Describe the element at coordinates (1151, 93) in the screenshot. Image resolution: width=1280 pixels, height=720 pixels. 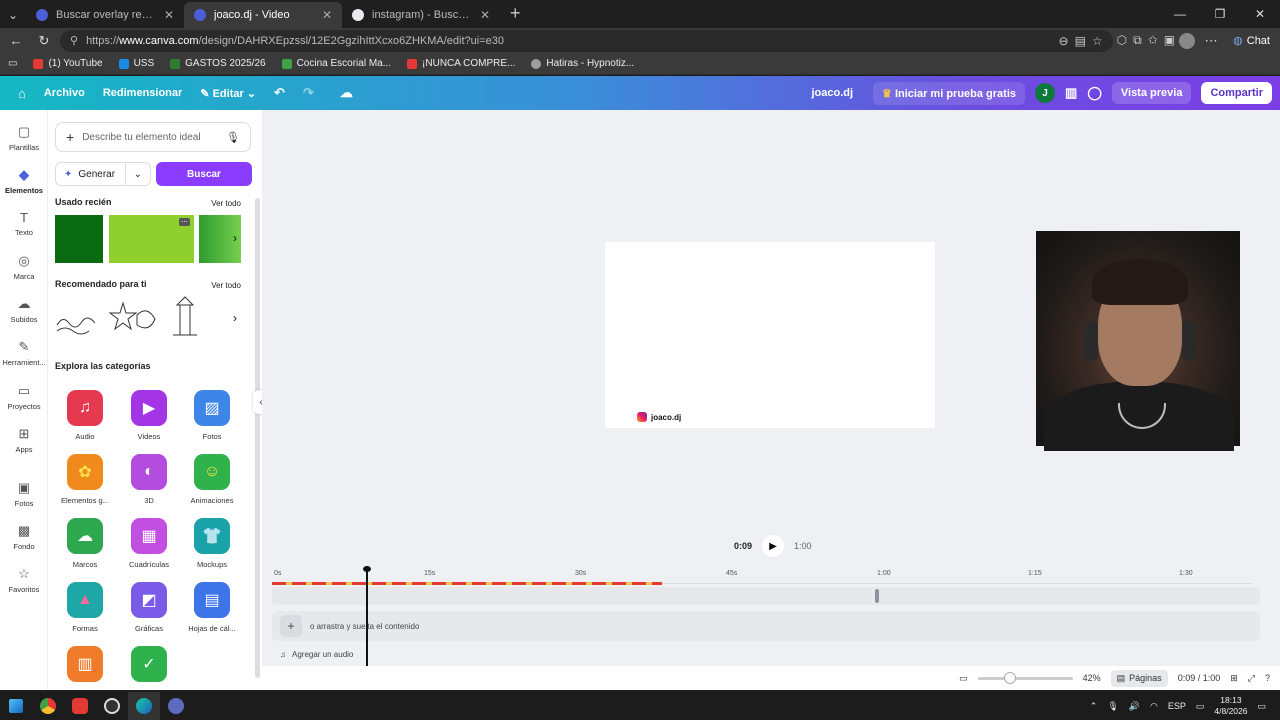
I see `preview-button: Vista previa` at that location.